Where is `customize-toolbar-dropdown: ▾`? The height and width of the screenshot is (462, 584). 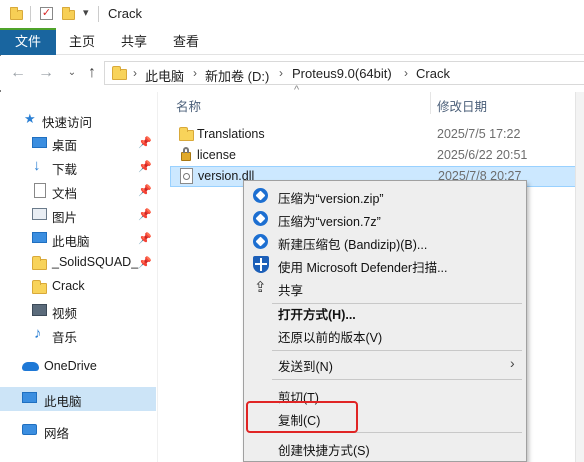
customize-toolbar-dropdown: ▾ is located at coordinates (86, 12).